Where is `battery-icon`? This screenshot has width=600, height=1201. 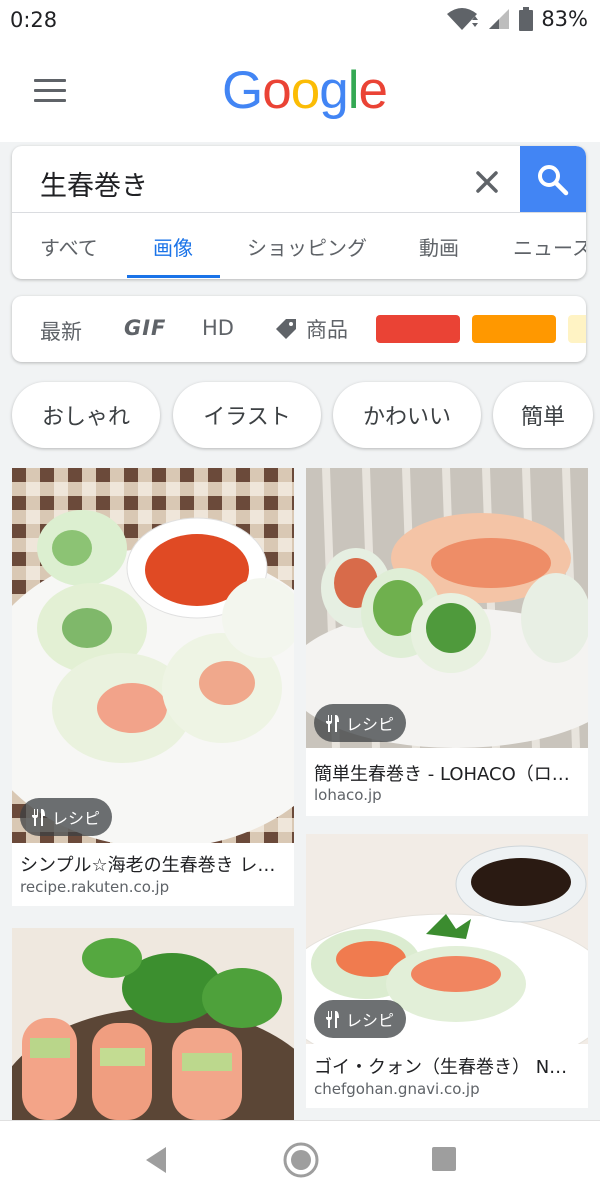 battery-icon is located at coordinates (526, 19).